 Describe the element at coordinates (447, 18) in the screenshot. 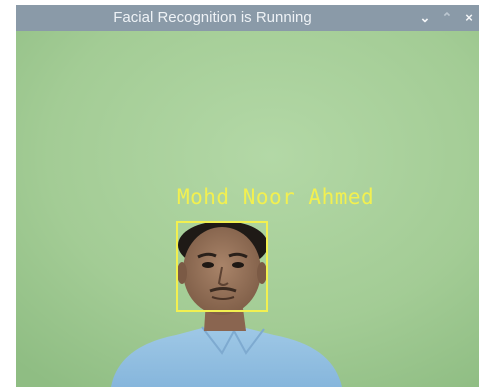

I see `maximize-button: ⌃` at that location.